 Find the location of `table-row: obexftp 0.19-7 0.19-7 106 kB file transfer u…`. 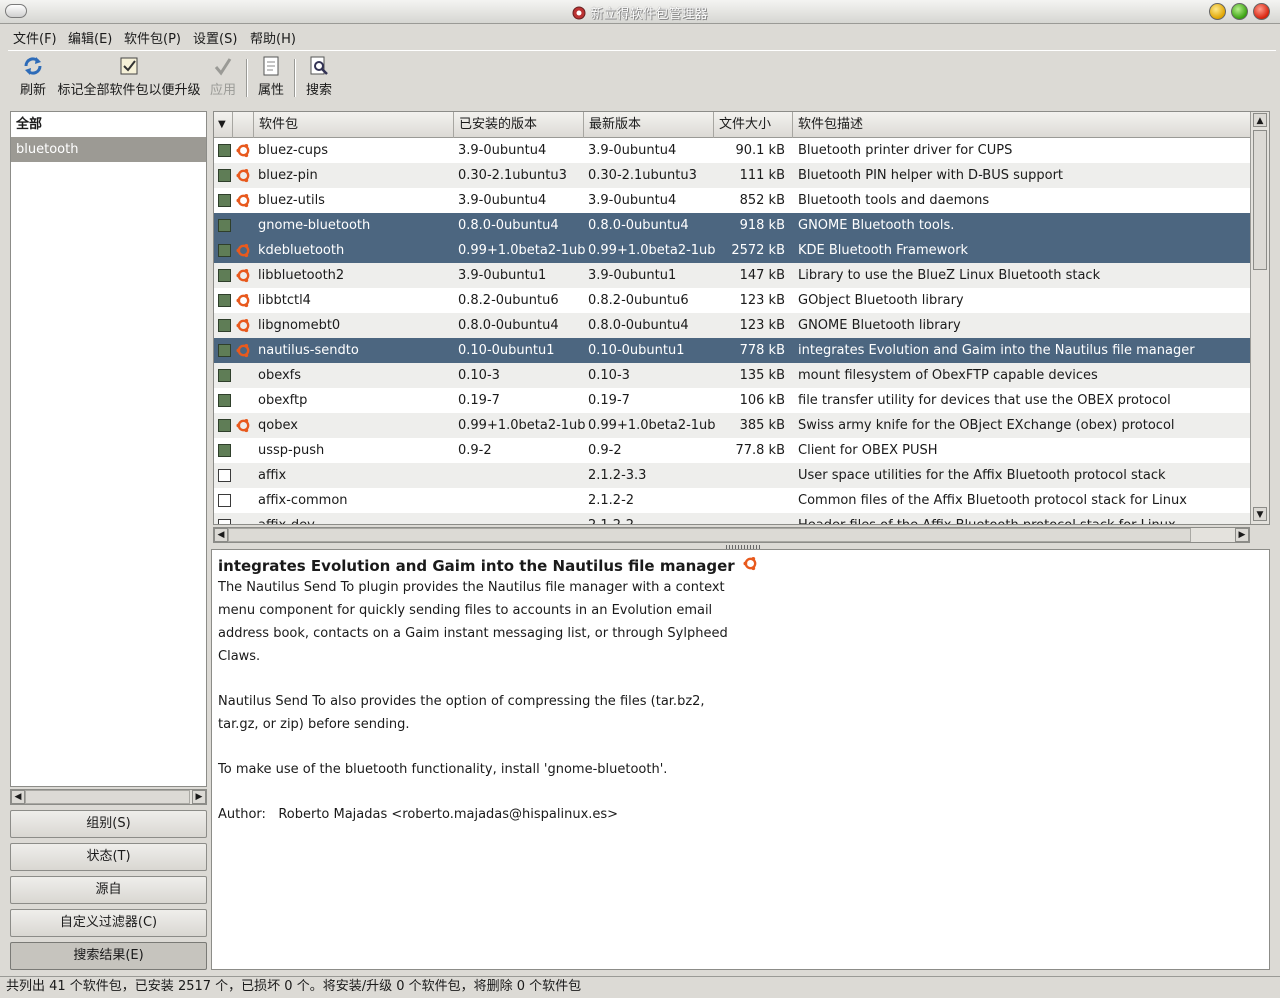

table-row: obexftp 0.19-7 0.19-7 106 kB file transfer u… is located at coordinates (732, 400).